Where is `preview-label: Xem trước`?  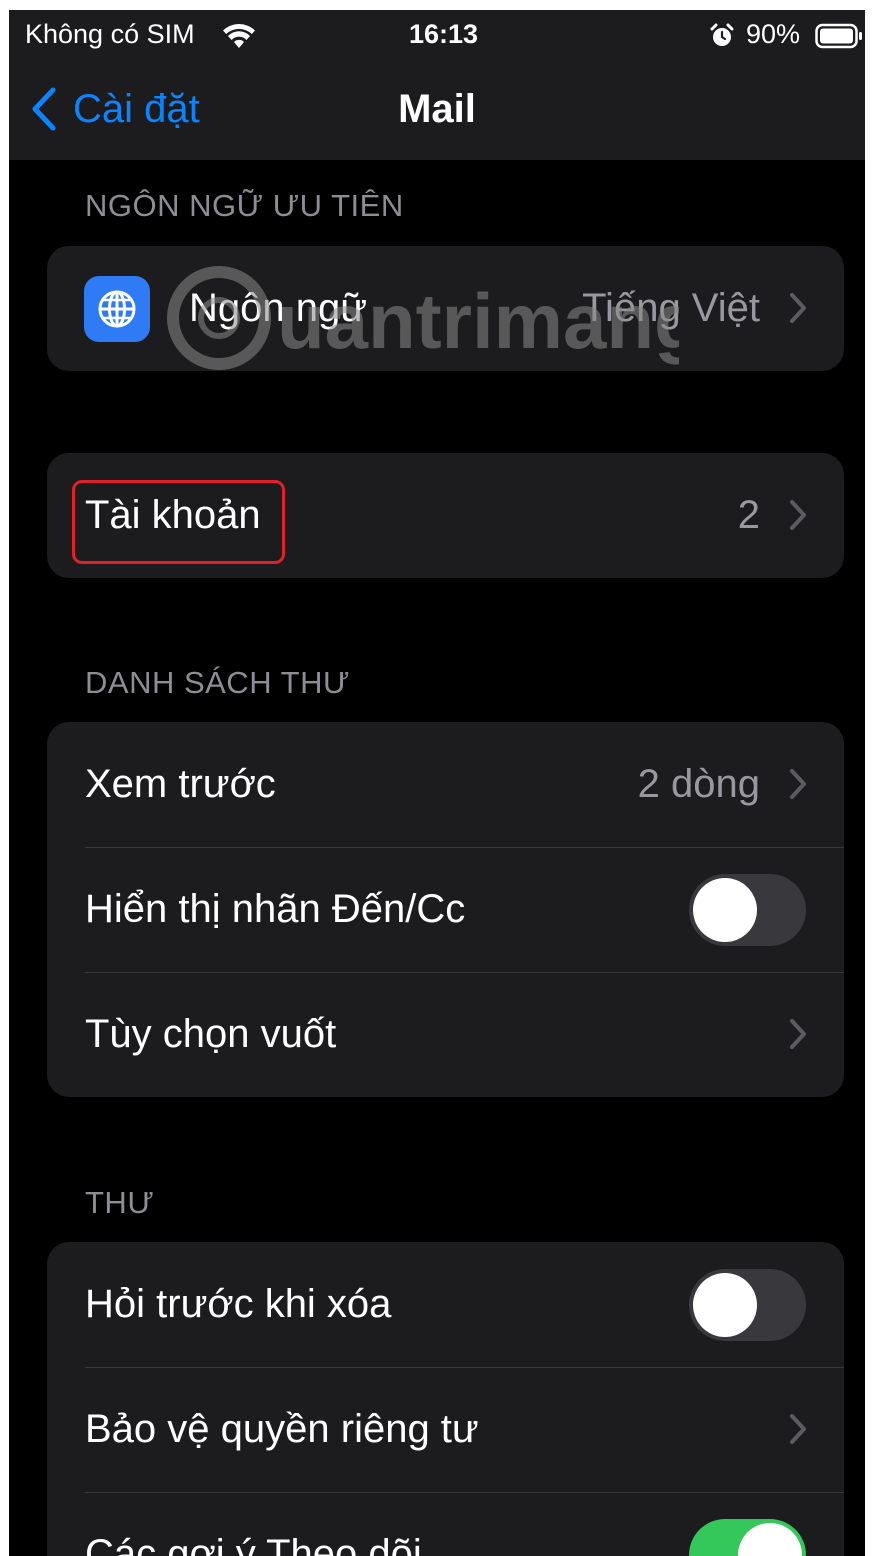
preview-label: Xem trước is located at coordinates (180, 784).